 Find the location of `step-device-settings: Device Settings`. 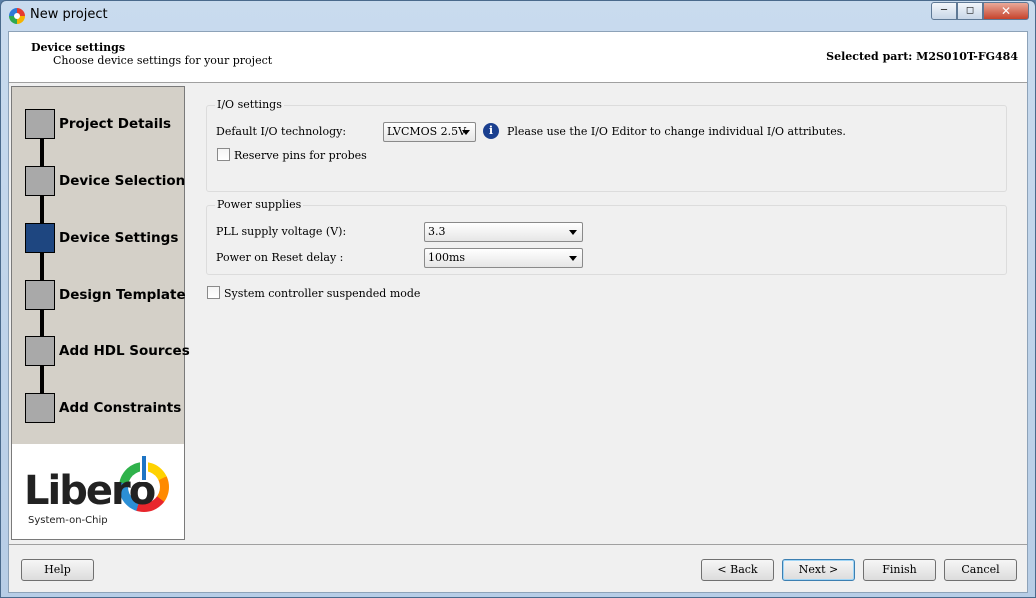

step-device-settings: Device Settings is located at coordinates (105, 239).